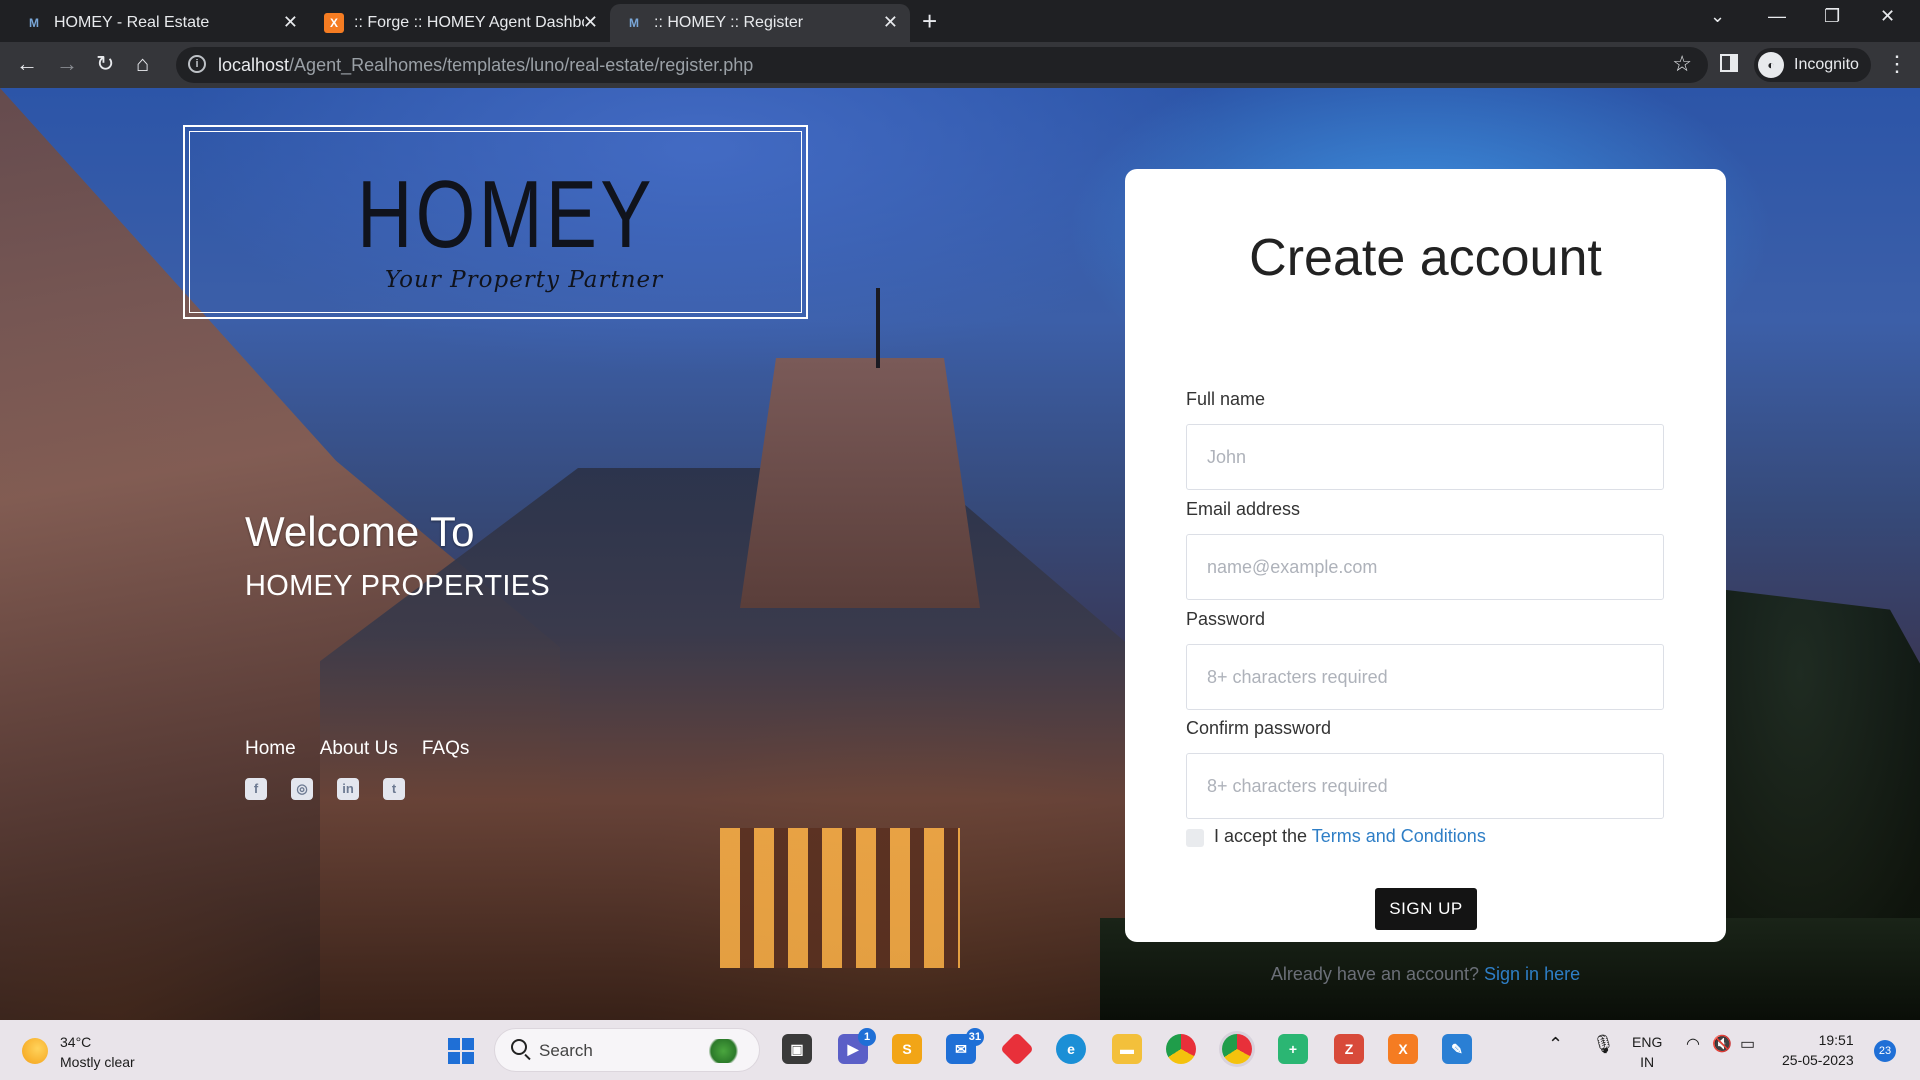 The height and width of the screenshot is (1080, 1920). What do you see at coordinates (1377, 974) in the screenshot?
I see `sign-in-prefix: Already have an account?` at bounding box center [1377, 974].